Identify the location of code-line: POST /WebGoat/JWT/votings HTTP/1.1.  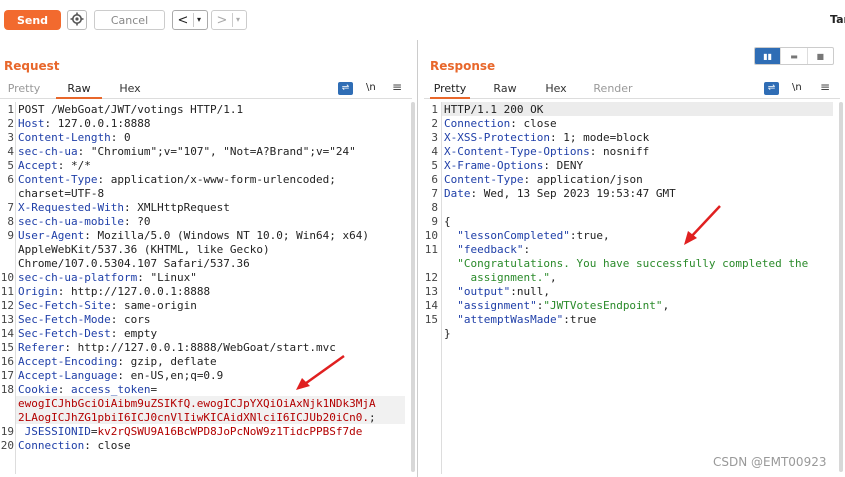
(130, 109).